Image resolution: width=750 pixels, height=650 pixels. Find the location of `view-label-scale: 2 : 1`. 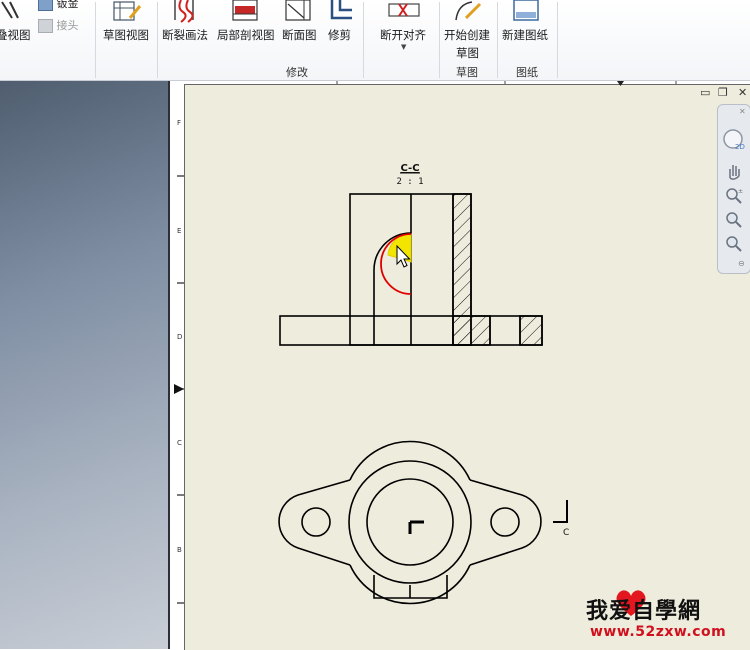

view-label-scale: 2 : 1 is located at coordinates (409, 182).